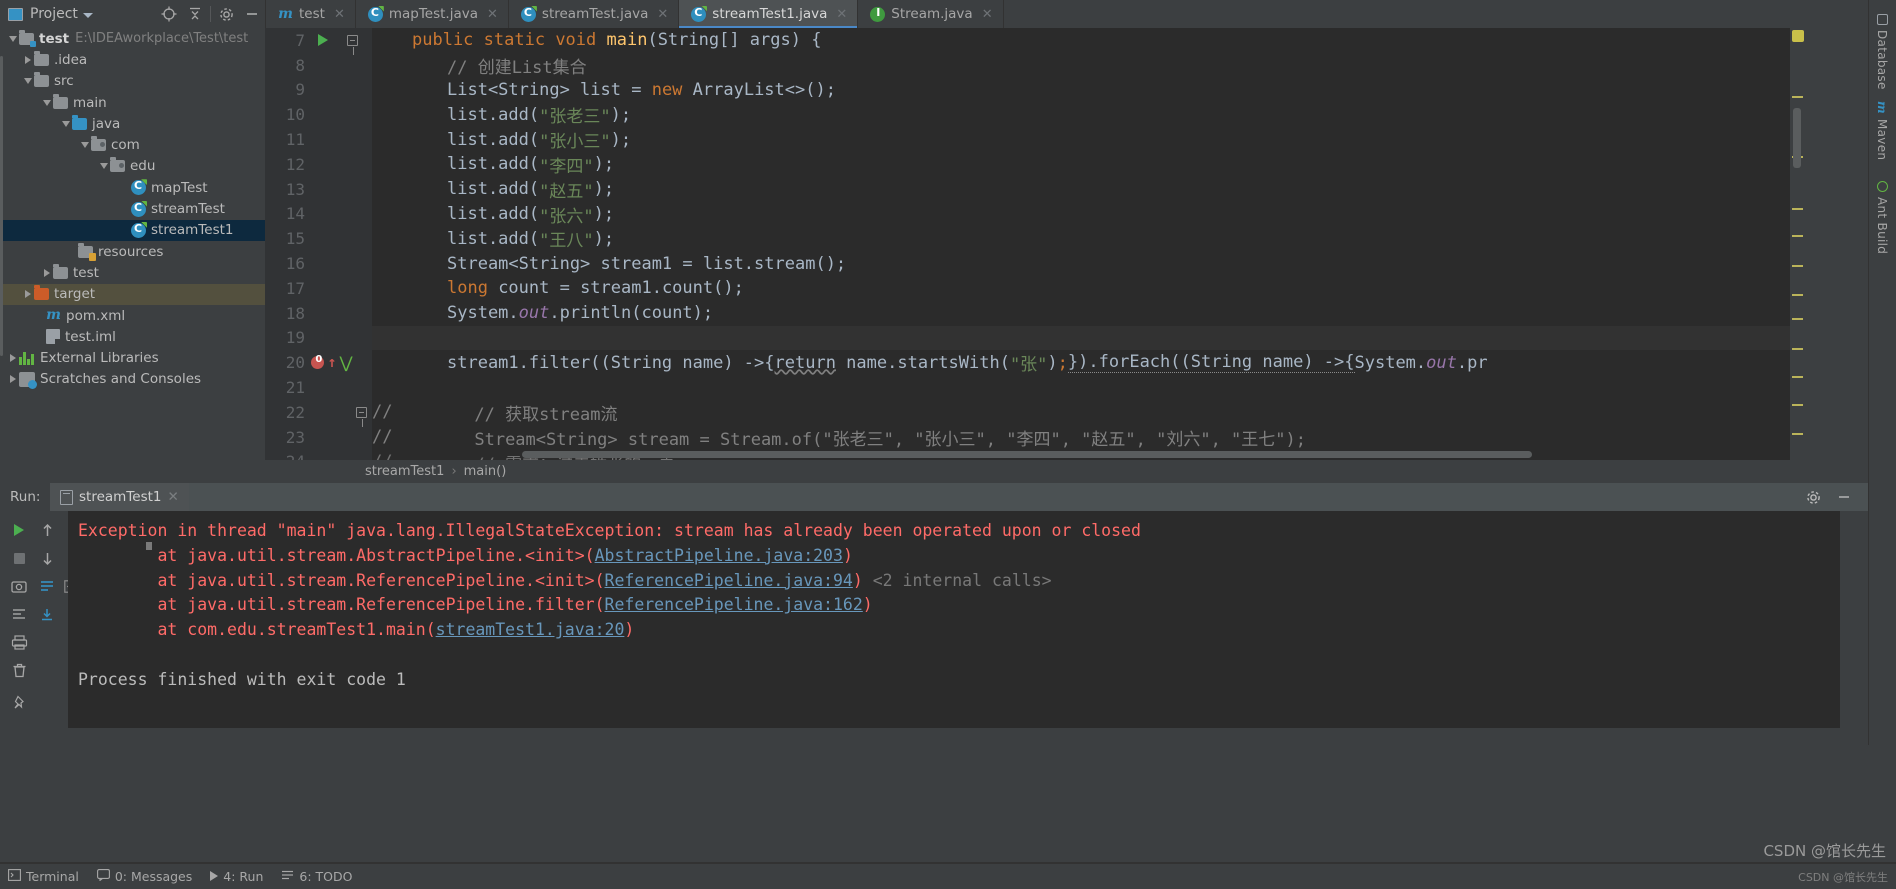 The height and width of the screenshot is (889, 1896). I want to click on editor-tab-Stream: Stream.java ✕, so click(931, 14).